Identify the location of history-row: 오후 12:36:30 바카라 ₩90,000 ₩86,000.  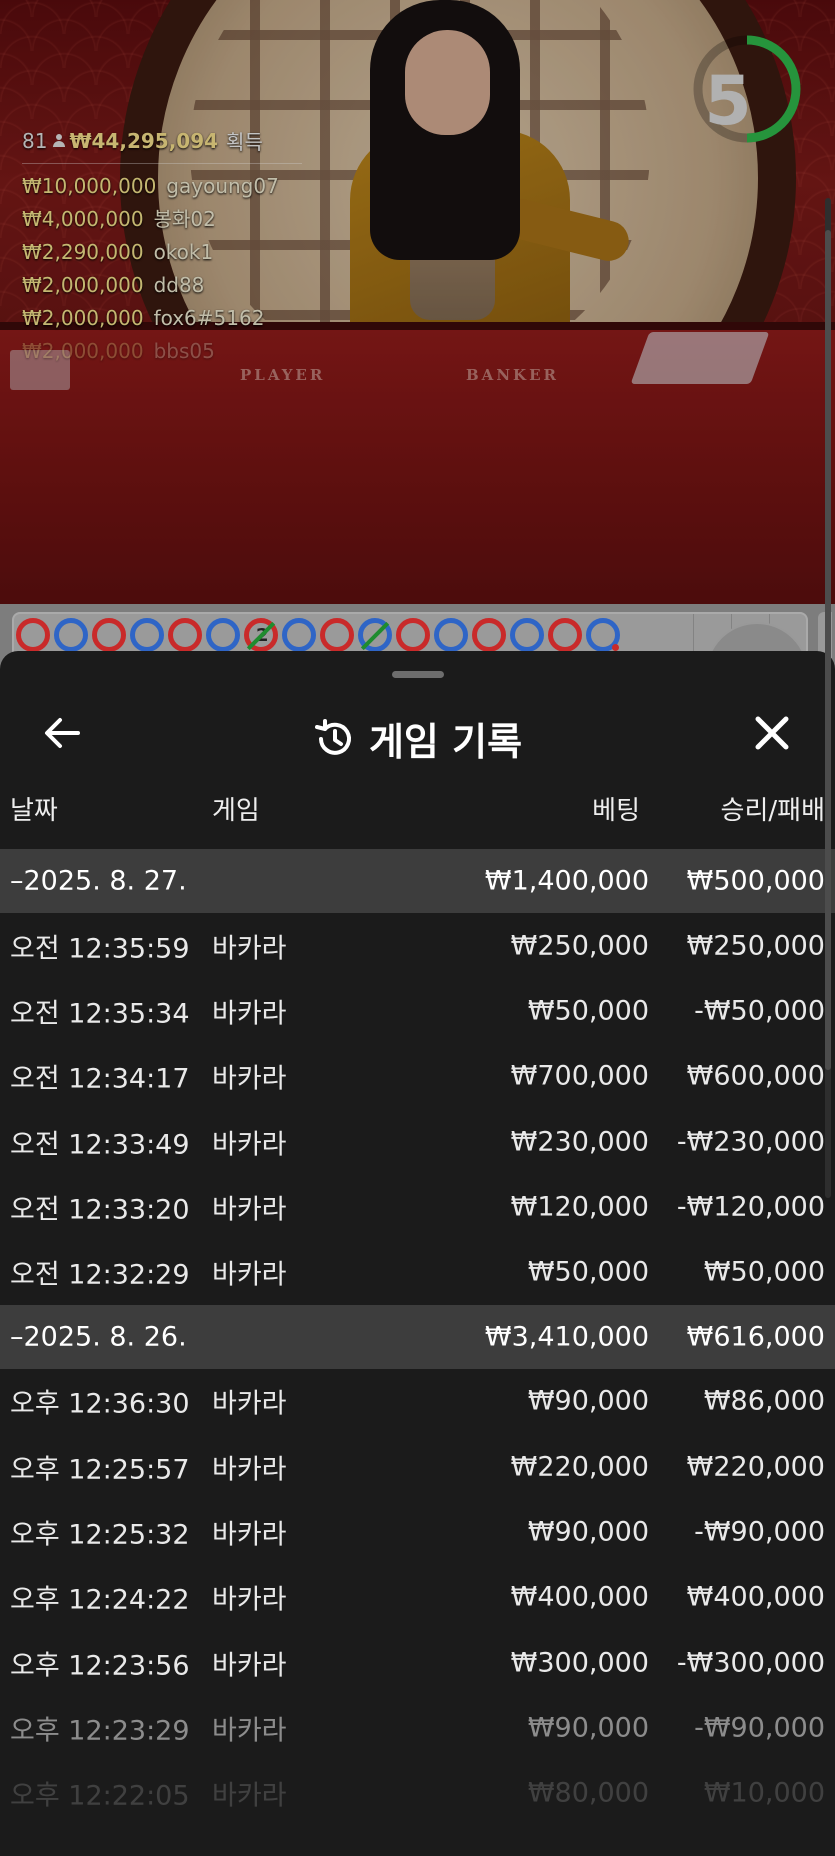
(417, 1401).